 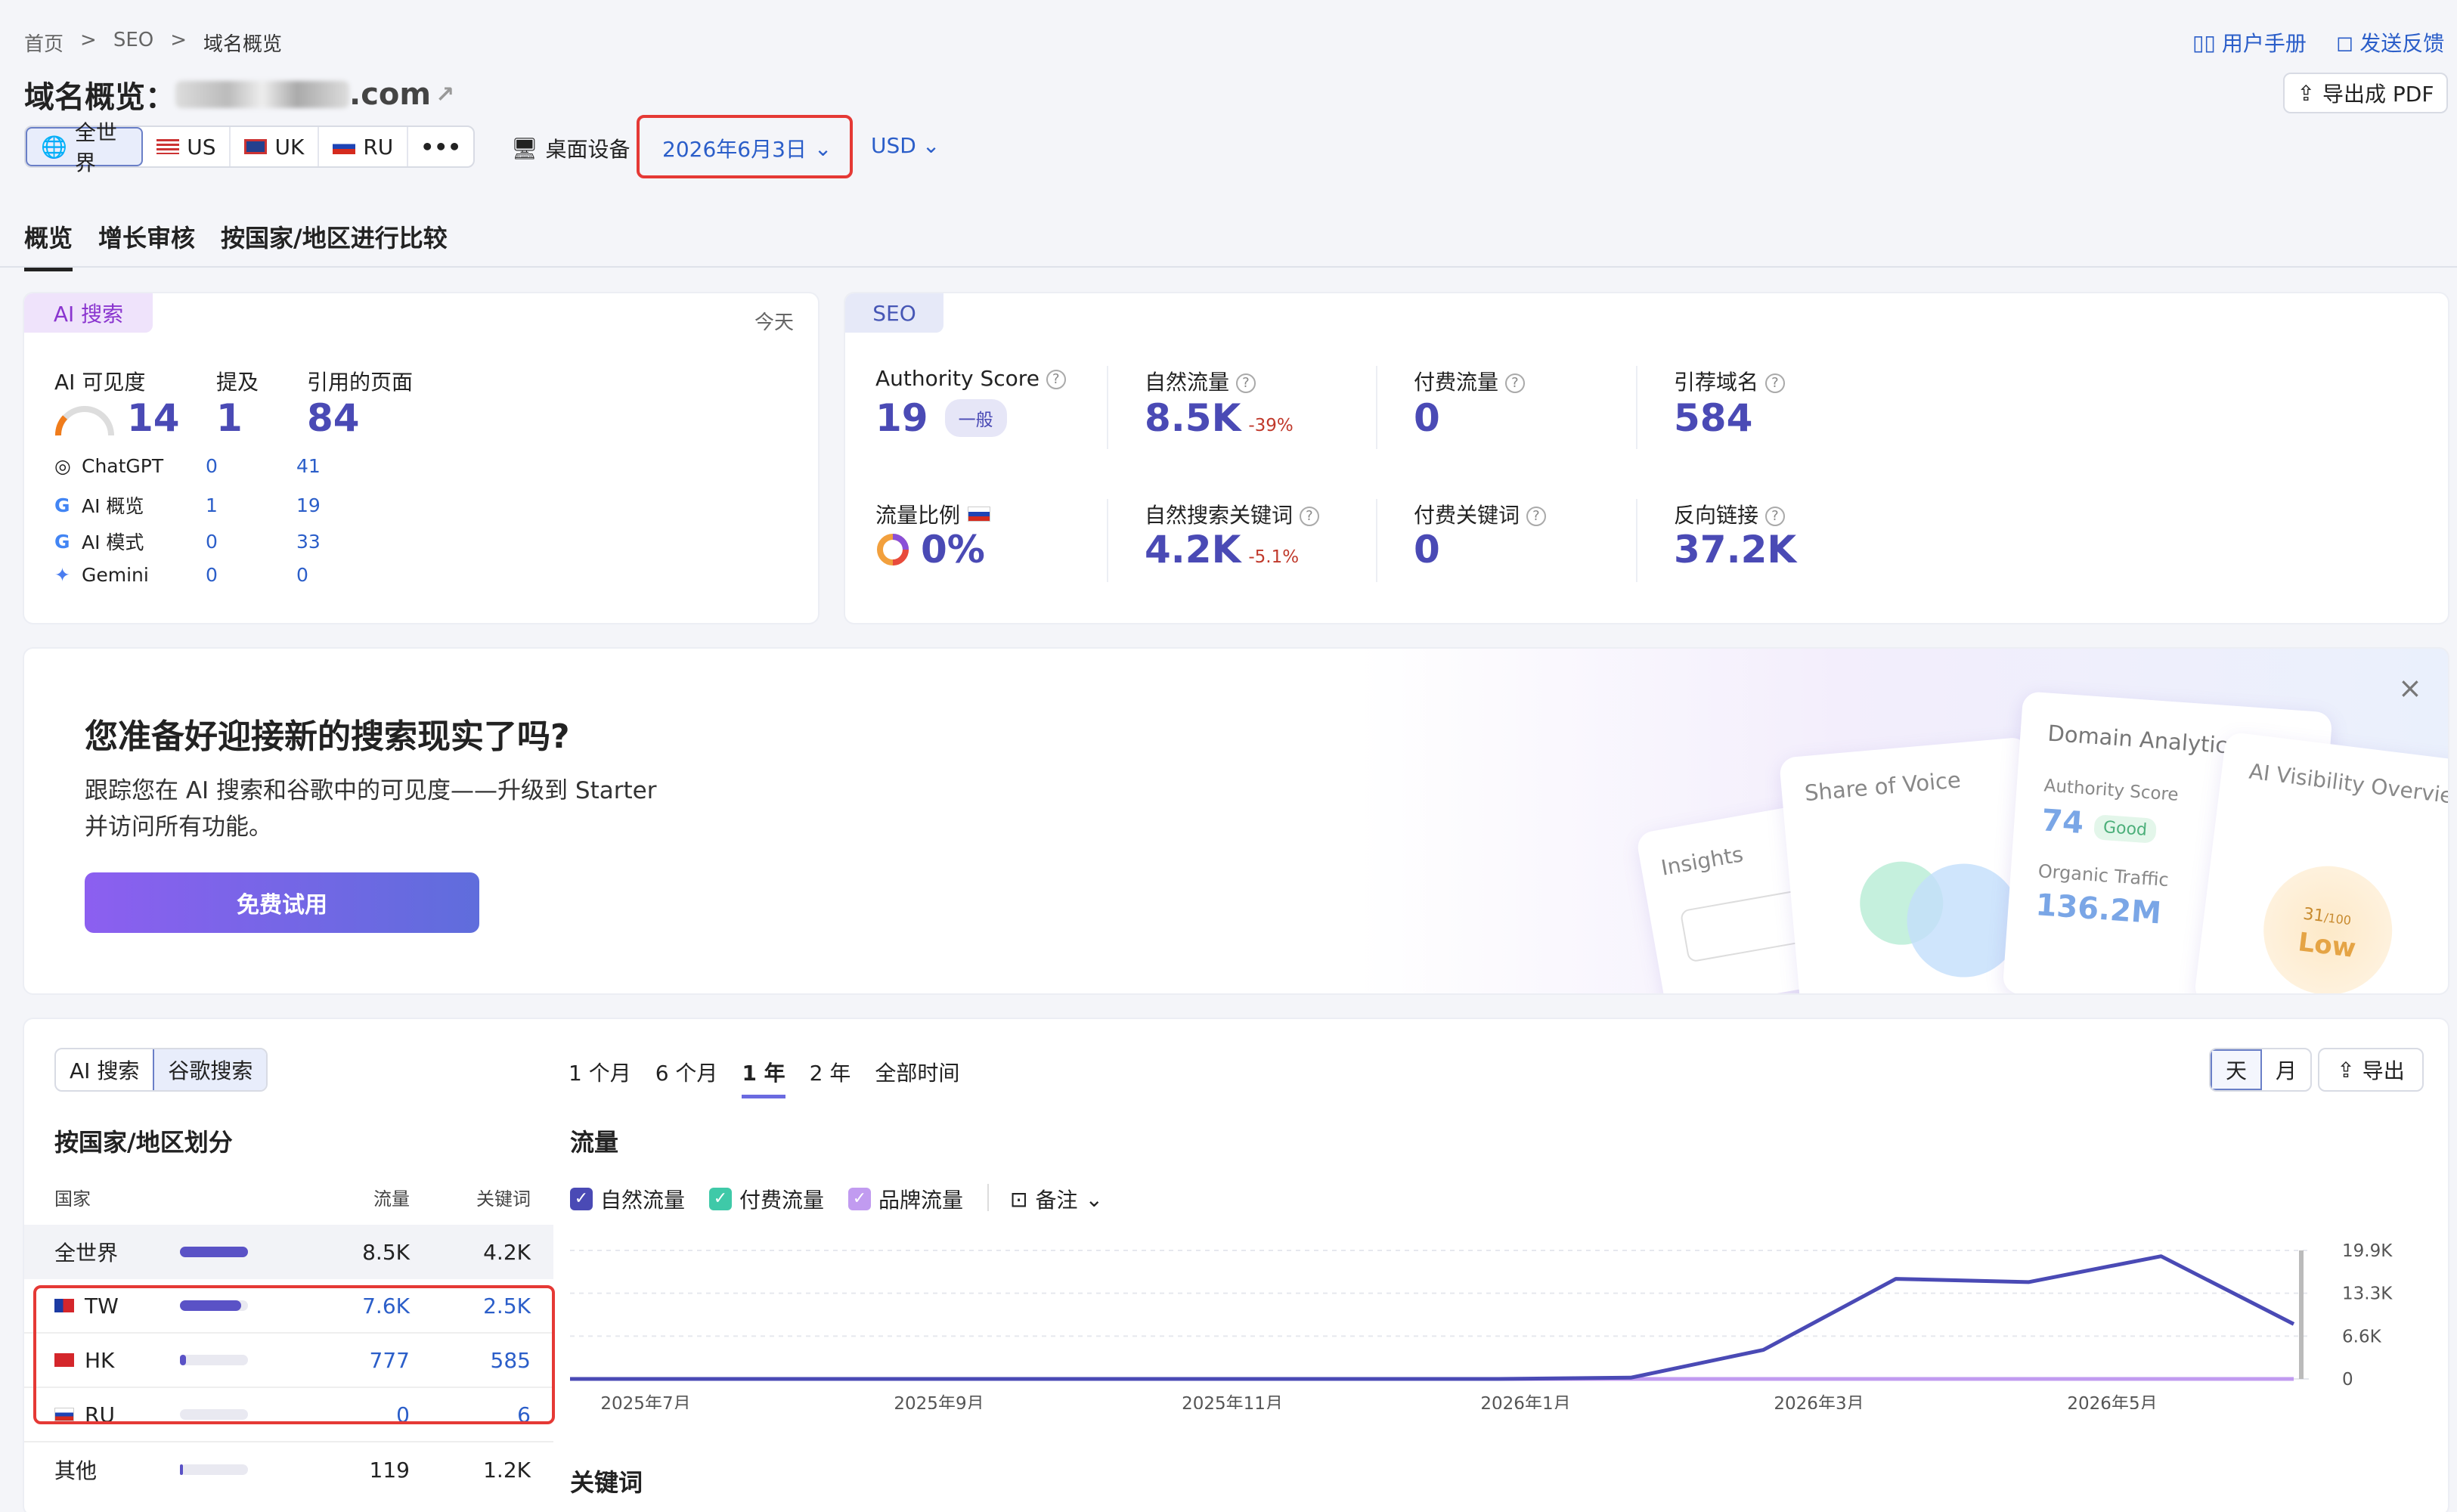 I want to click on ai-search-badge: AI 搜索, so click(x=88, y=313).